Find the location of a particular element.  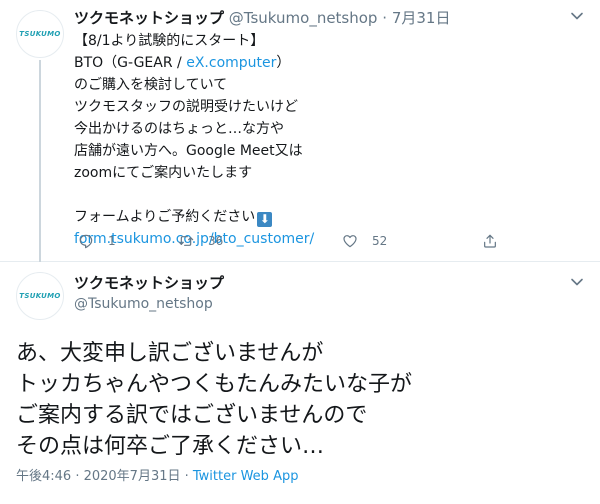

like-count: 52 is located at coordinates (380, 241).